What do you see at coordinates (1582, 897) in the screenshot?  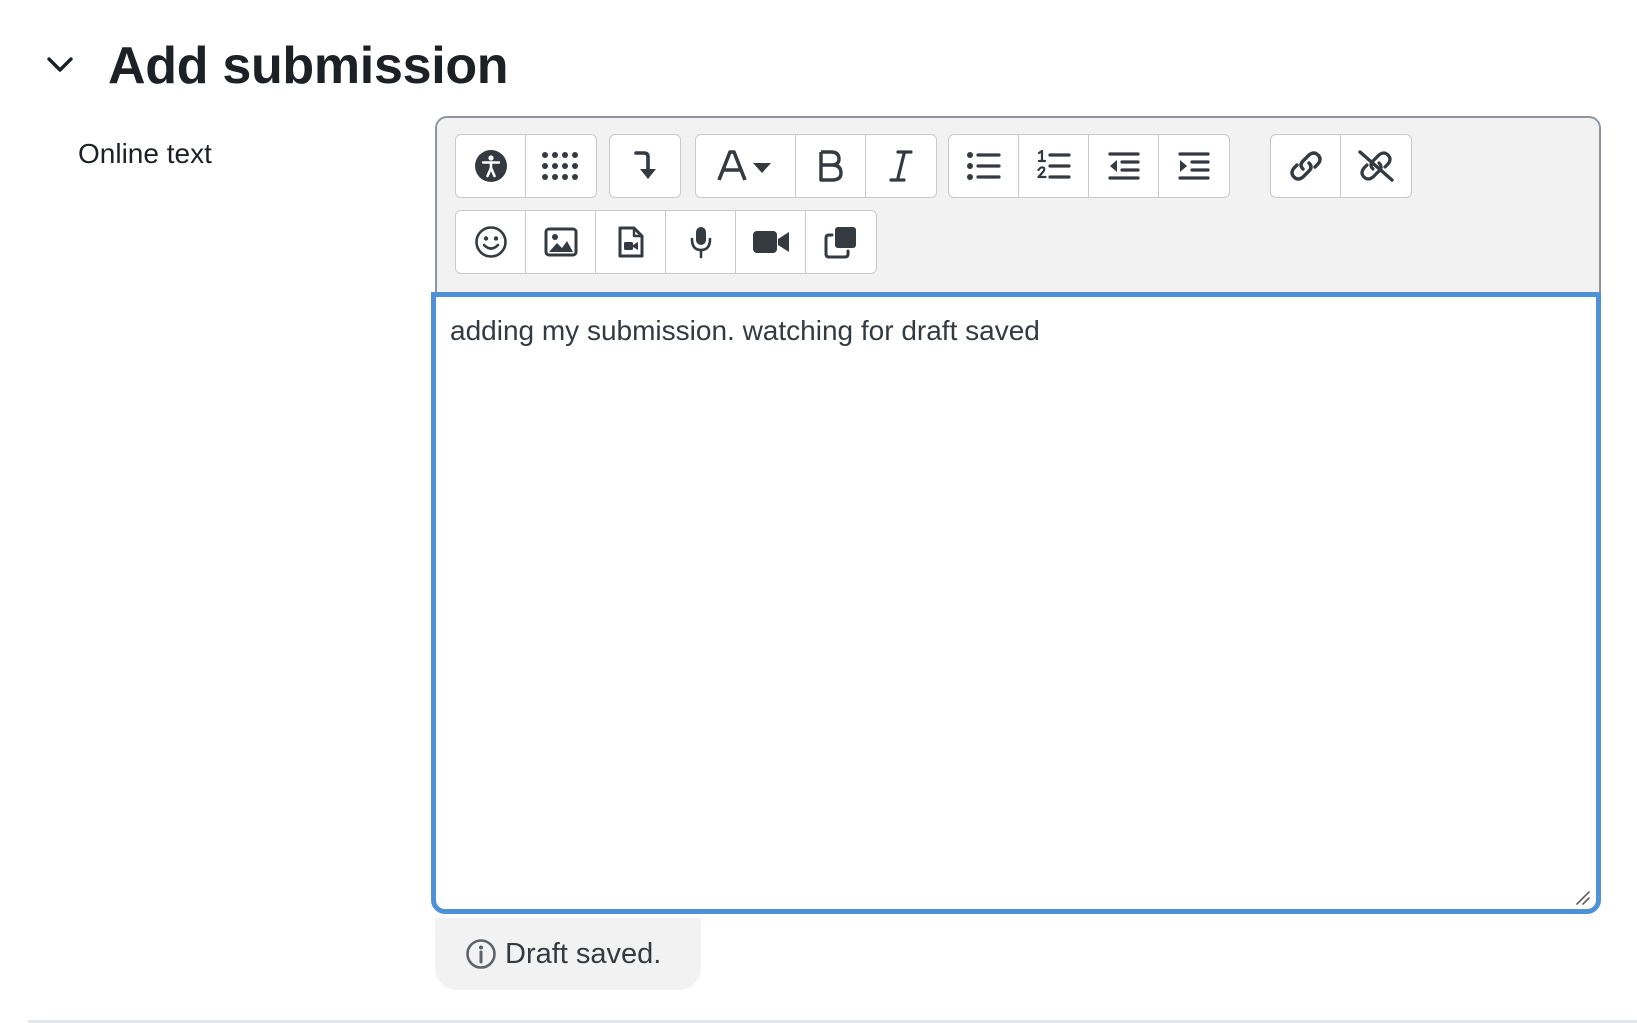 I see `resize-handle-icon` at bounding box center [1582, 897].